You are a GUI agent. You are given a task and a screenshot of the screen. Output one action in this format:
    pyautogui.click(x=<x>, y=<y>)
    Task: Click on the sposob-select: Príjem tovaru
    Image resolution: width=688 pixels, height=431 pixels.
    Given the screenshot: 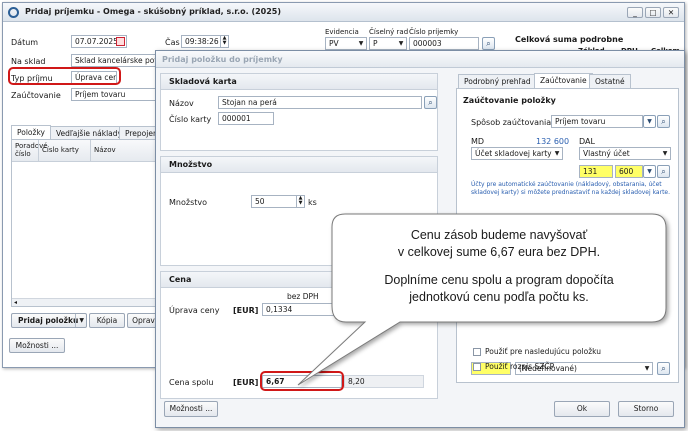 What is the action you would take?
    pyautogui.click(x=597, y=121)
    